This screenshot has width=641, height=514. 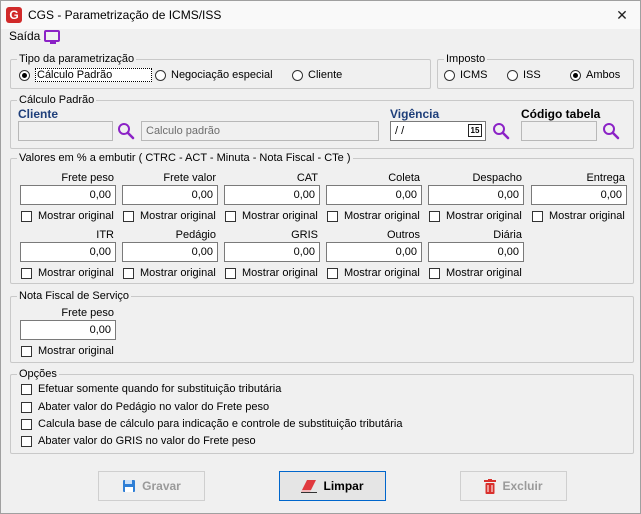 I want to click on gris-mostrar-checkbox: Mostrar original, so click(x=271, y=273).